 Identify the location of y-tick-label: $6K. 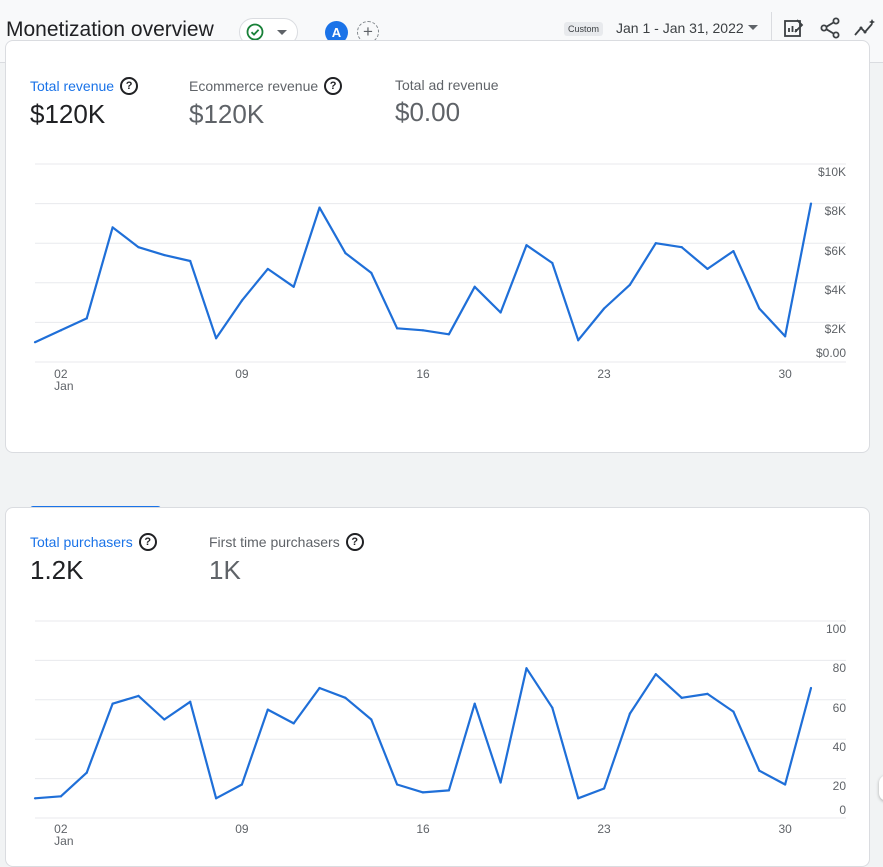
(835, 251).